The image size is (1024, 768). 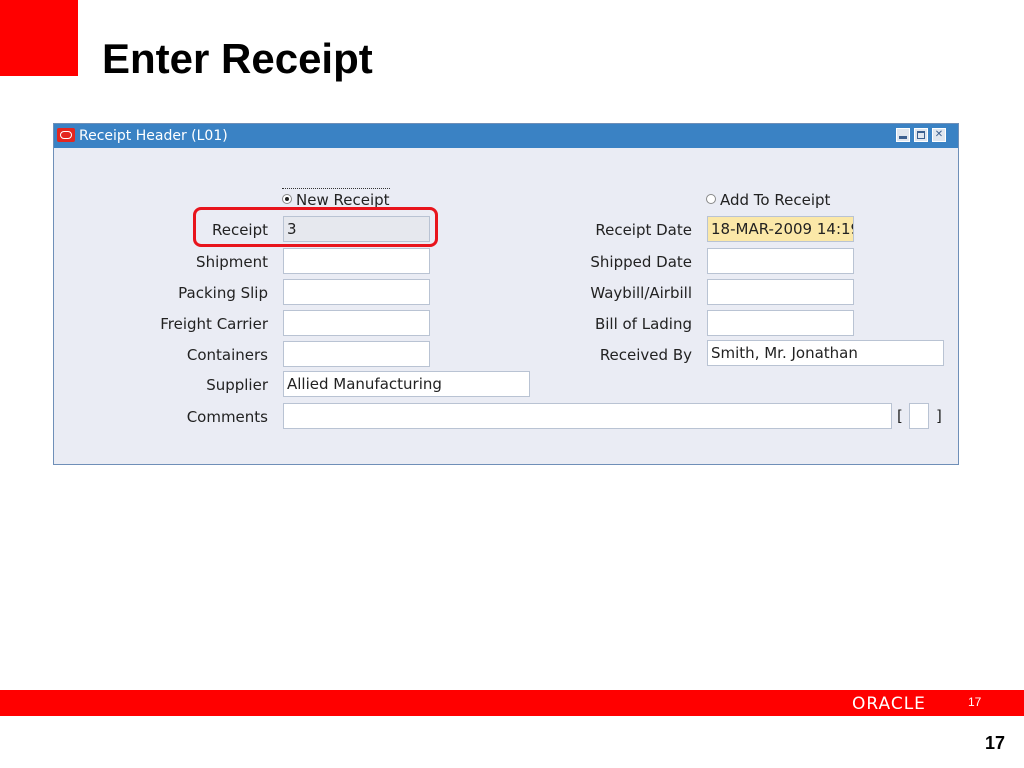 What do you see at coordinates (336, 198) in the screenshot?
I see `new-receipt-radio: New Receipt` at bounding box center [336, 198].